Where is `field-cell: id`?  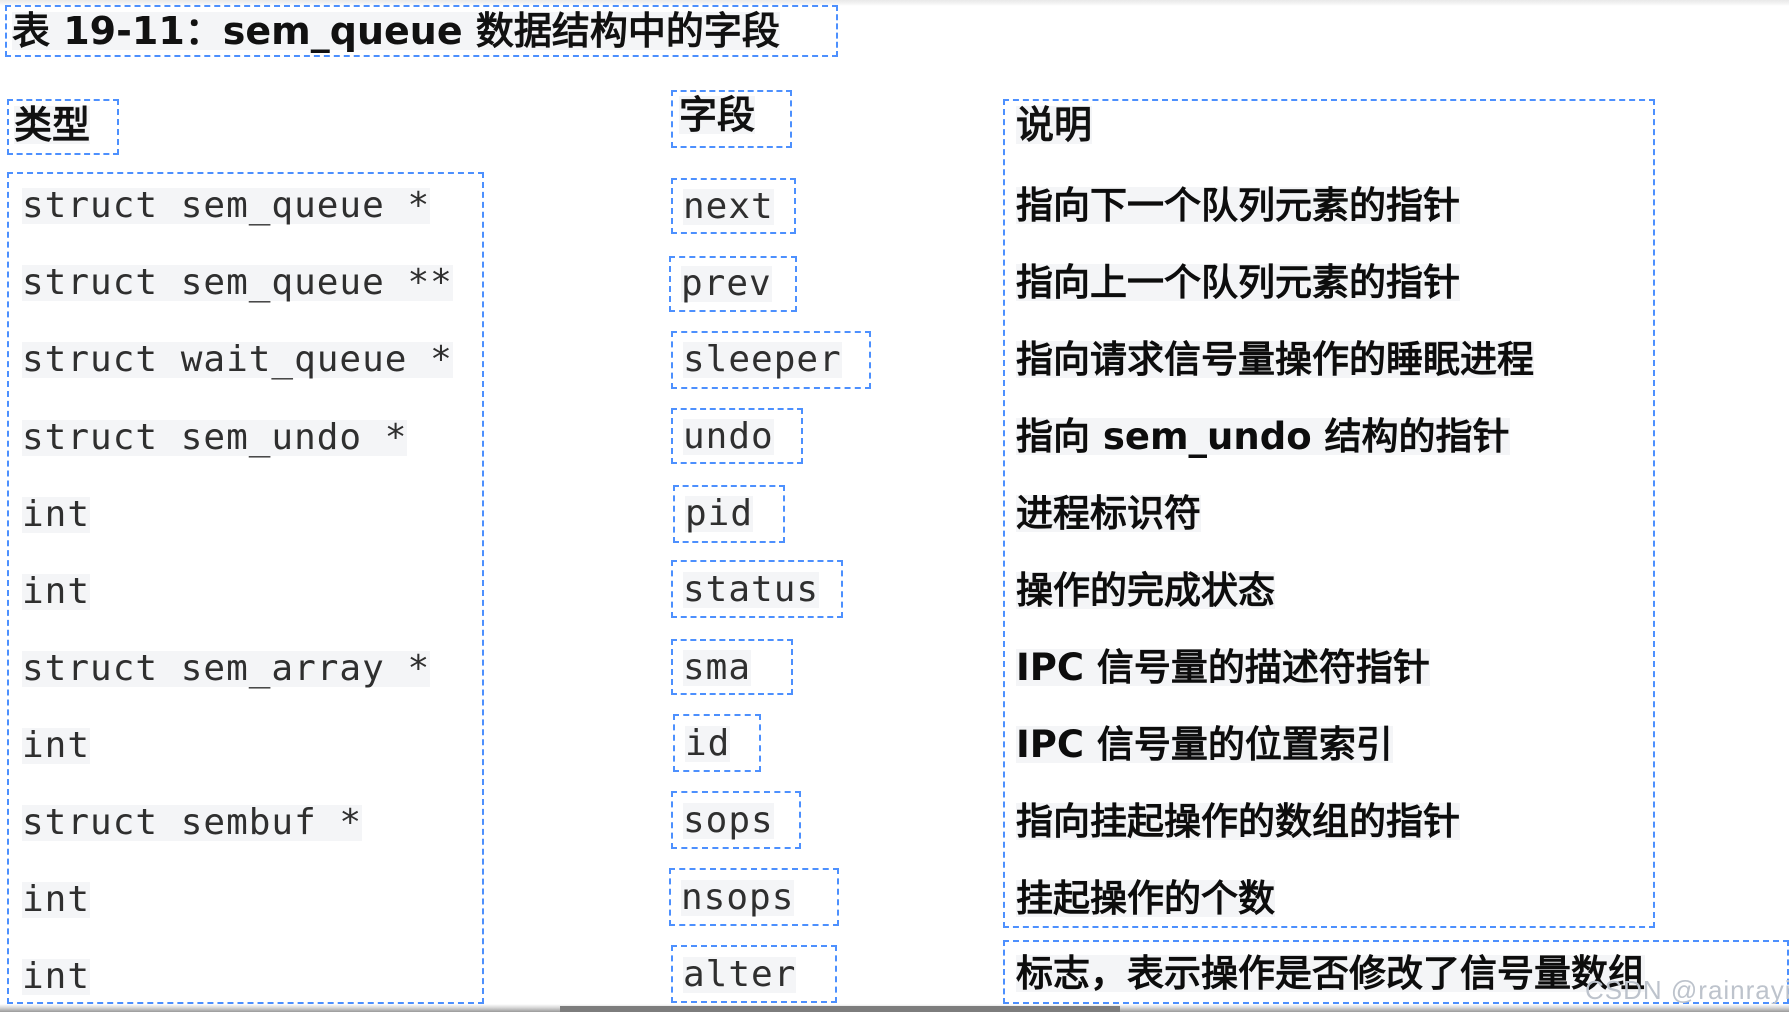 field-cell: id is located at coordinates (708, 743).